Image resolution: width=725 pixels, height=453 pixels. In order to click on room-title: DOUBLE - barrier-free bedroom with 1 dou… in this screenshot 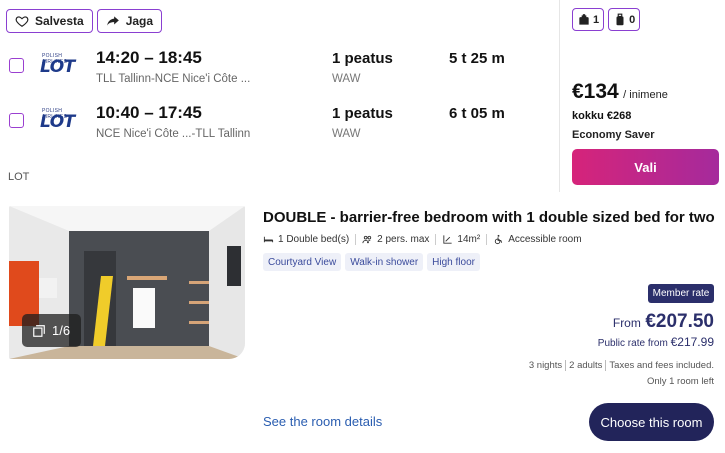, I will do `click(489, 217)`.